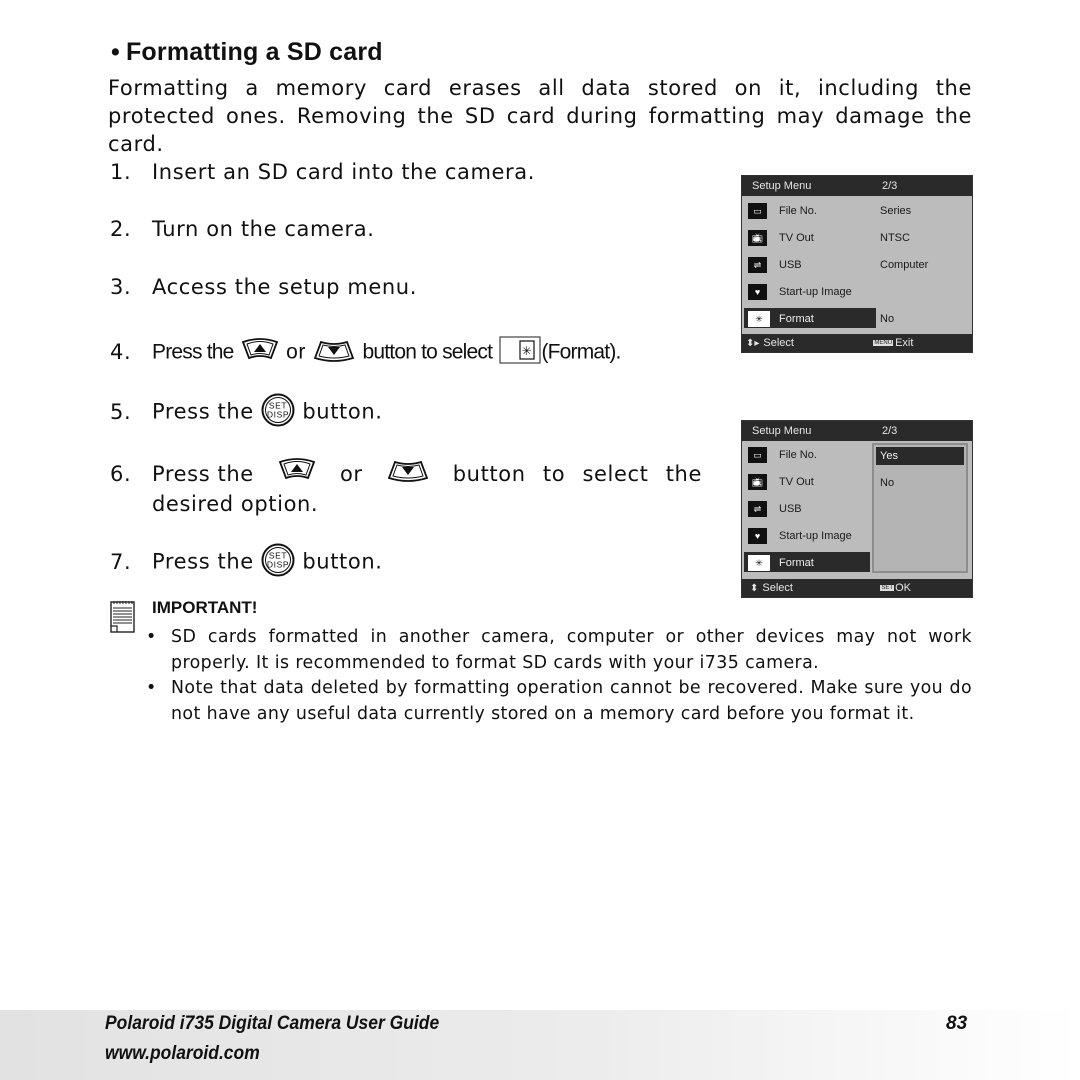 The width and height of the screenshot is (1080, 1080). I want to click on step-1: 1. Insert an SD card into the camera., so click(322, 172).